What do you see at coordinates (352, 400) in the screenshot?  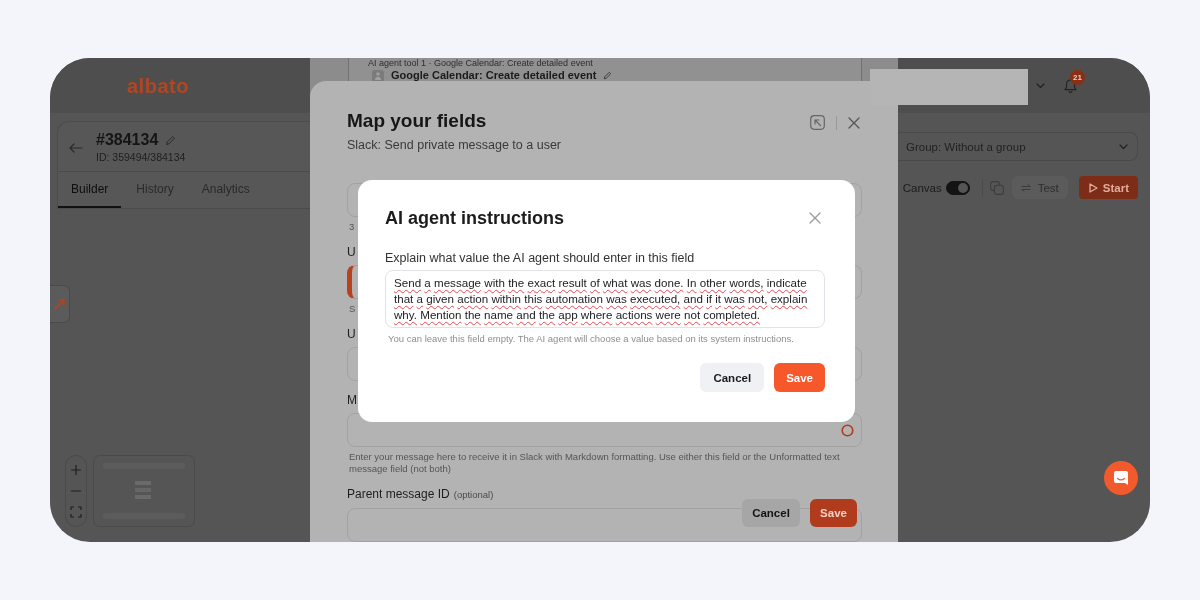 I see `field-label: M` at bounding box center [352, 400].